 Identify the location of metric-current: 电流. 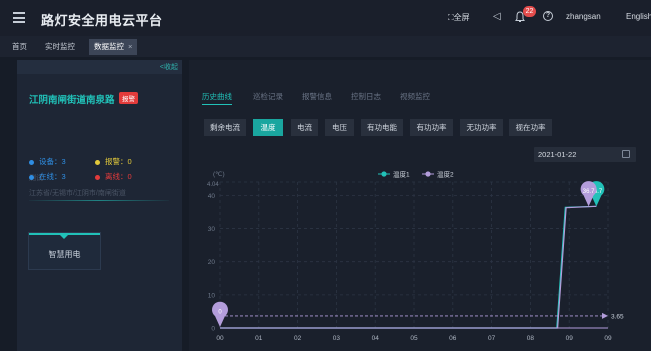
(304, 127).